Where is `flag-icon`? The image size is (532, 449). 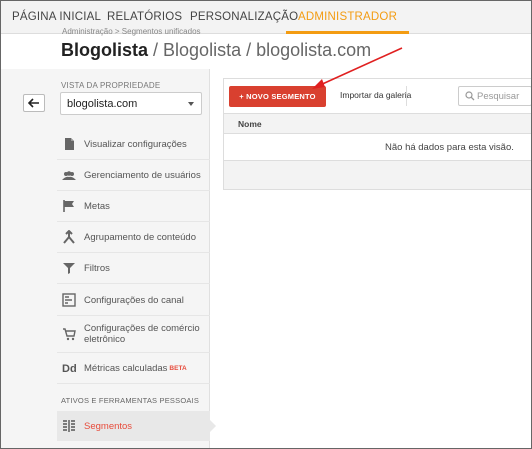
flag-icon is located at coordinates (68, 206).